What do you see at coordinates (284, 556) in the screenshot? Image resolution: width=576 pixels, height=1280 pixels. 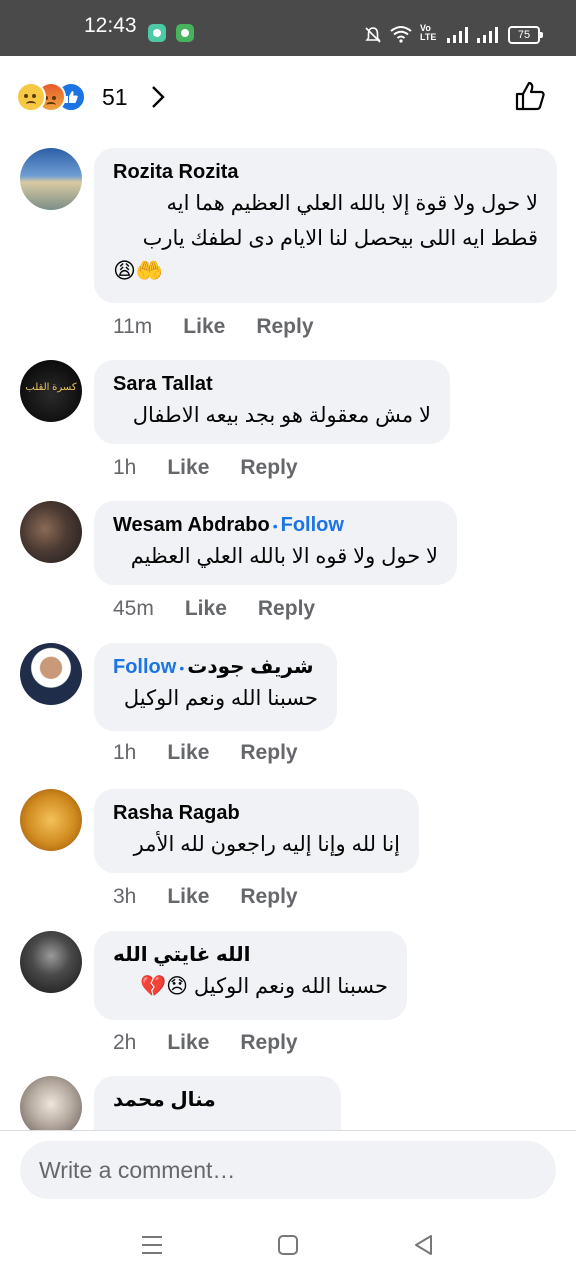 I see `comment-text-line: لا حول ولا قوه الا بالله العلي العظيم` at bounding box center [284, 556].